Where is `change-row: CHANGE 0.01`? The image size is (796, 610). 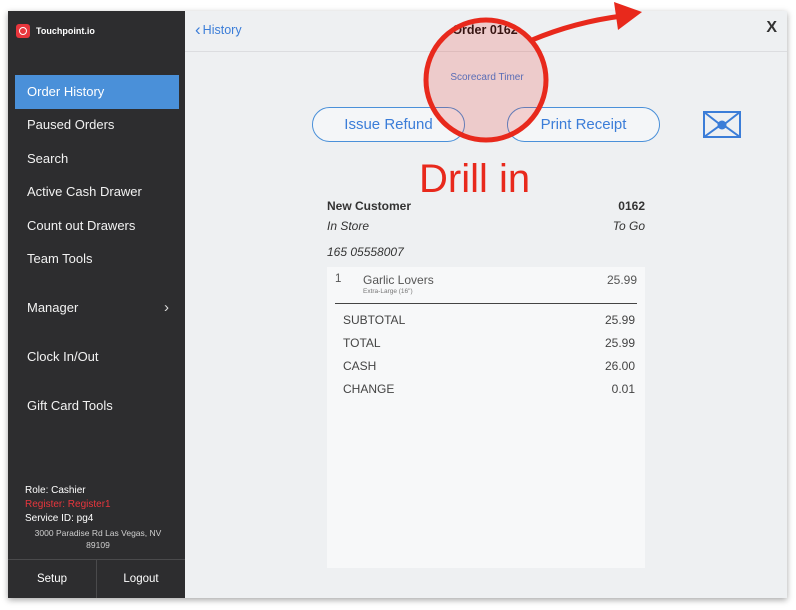 change-row: CHANGE 0.01 is located at coordinates (489, 389).